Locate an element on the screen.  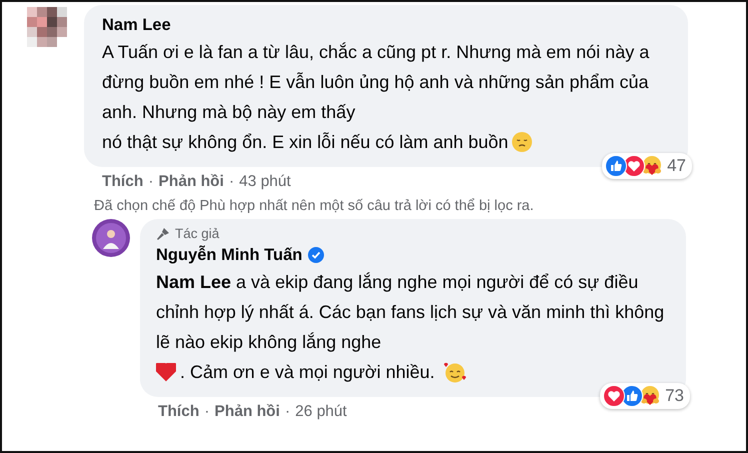
comment-time: 43 phút is located at coordinates (265, 182).